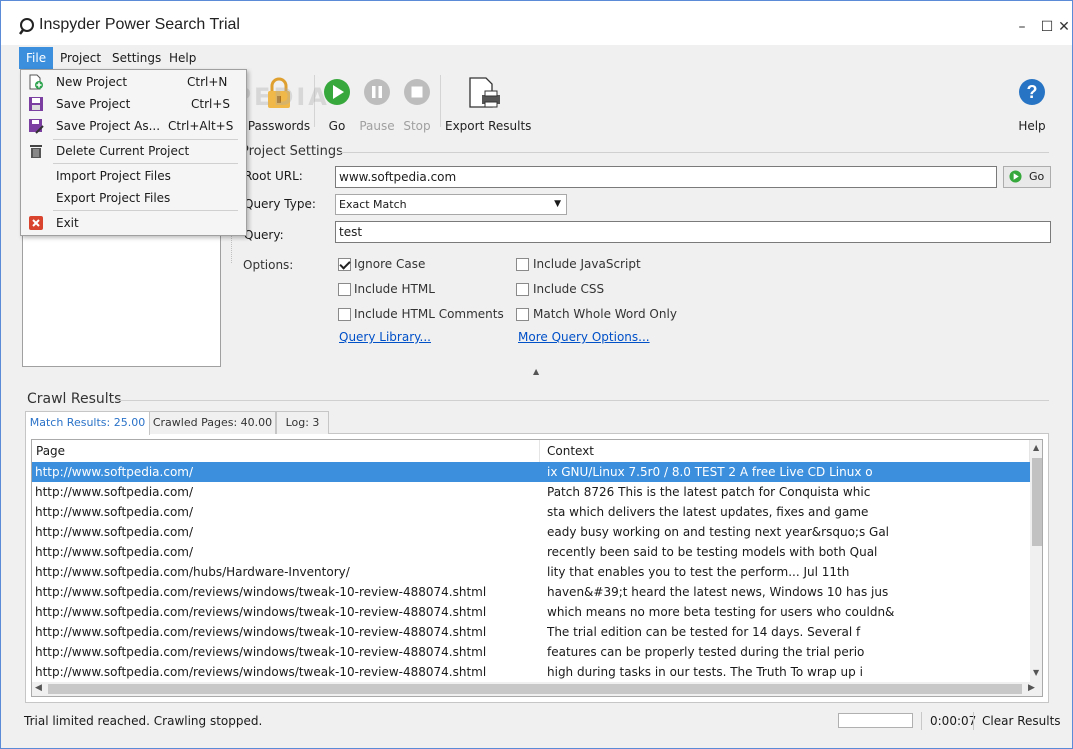 Image resolution: width=1073 pixels, height=749 pixels. Describe the element at coordinates (26, 26) in the screenshot. I see `magnifier-app-icon` at that location.